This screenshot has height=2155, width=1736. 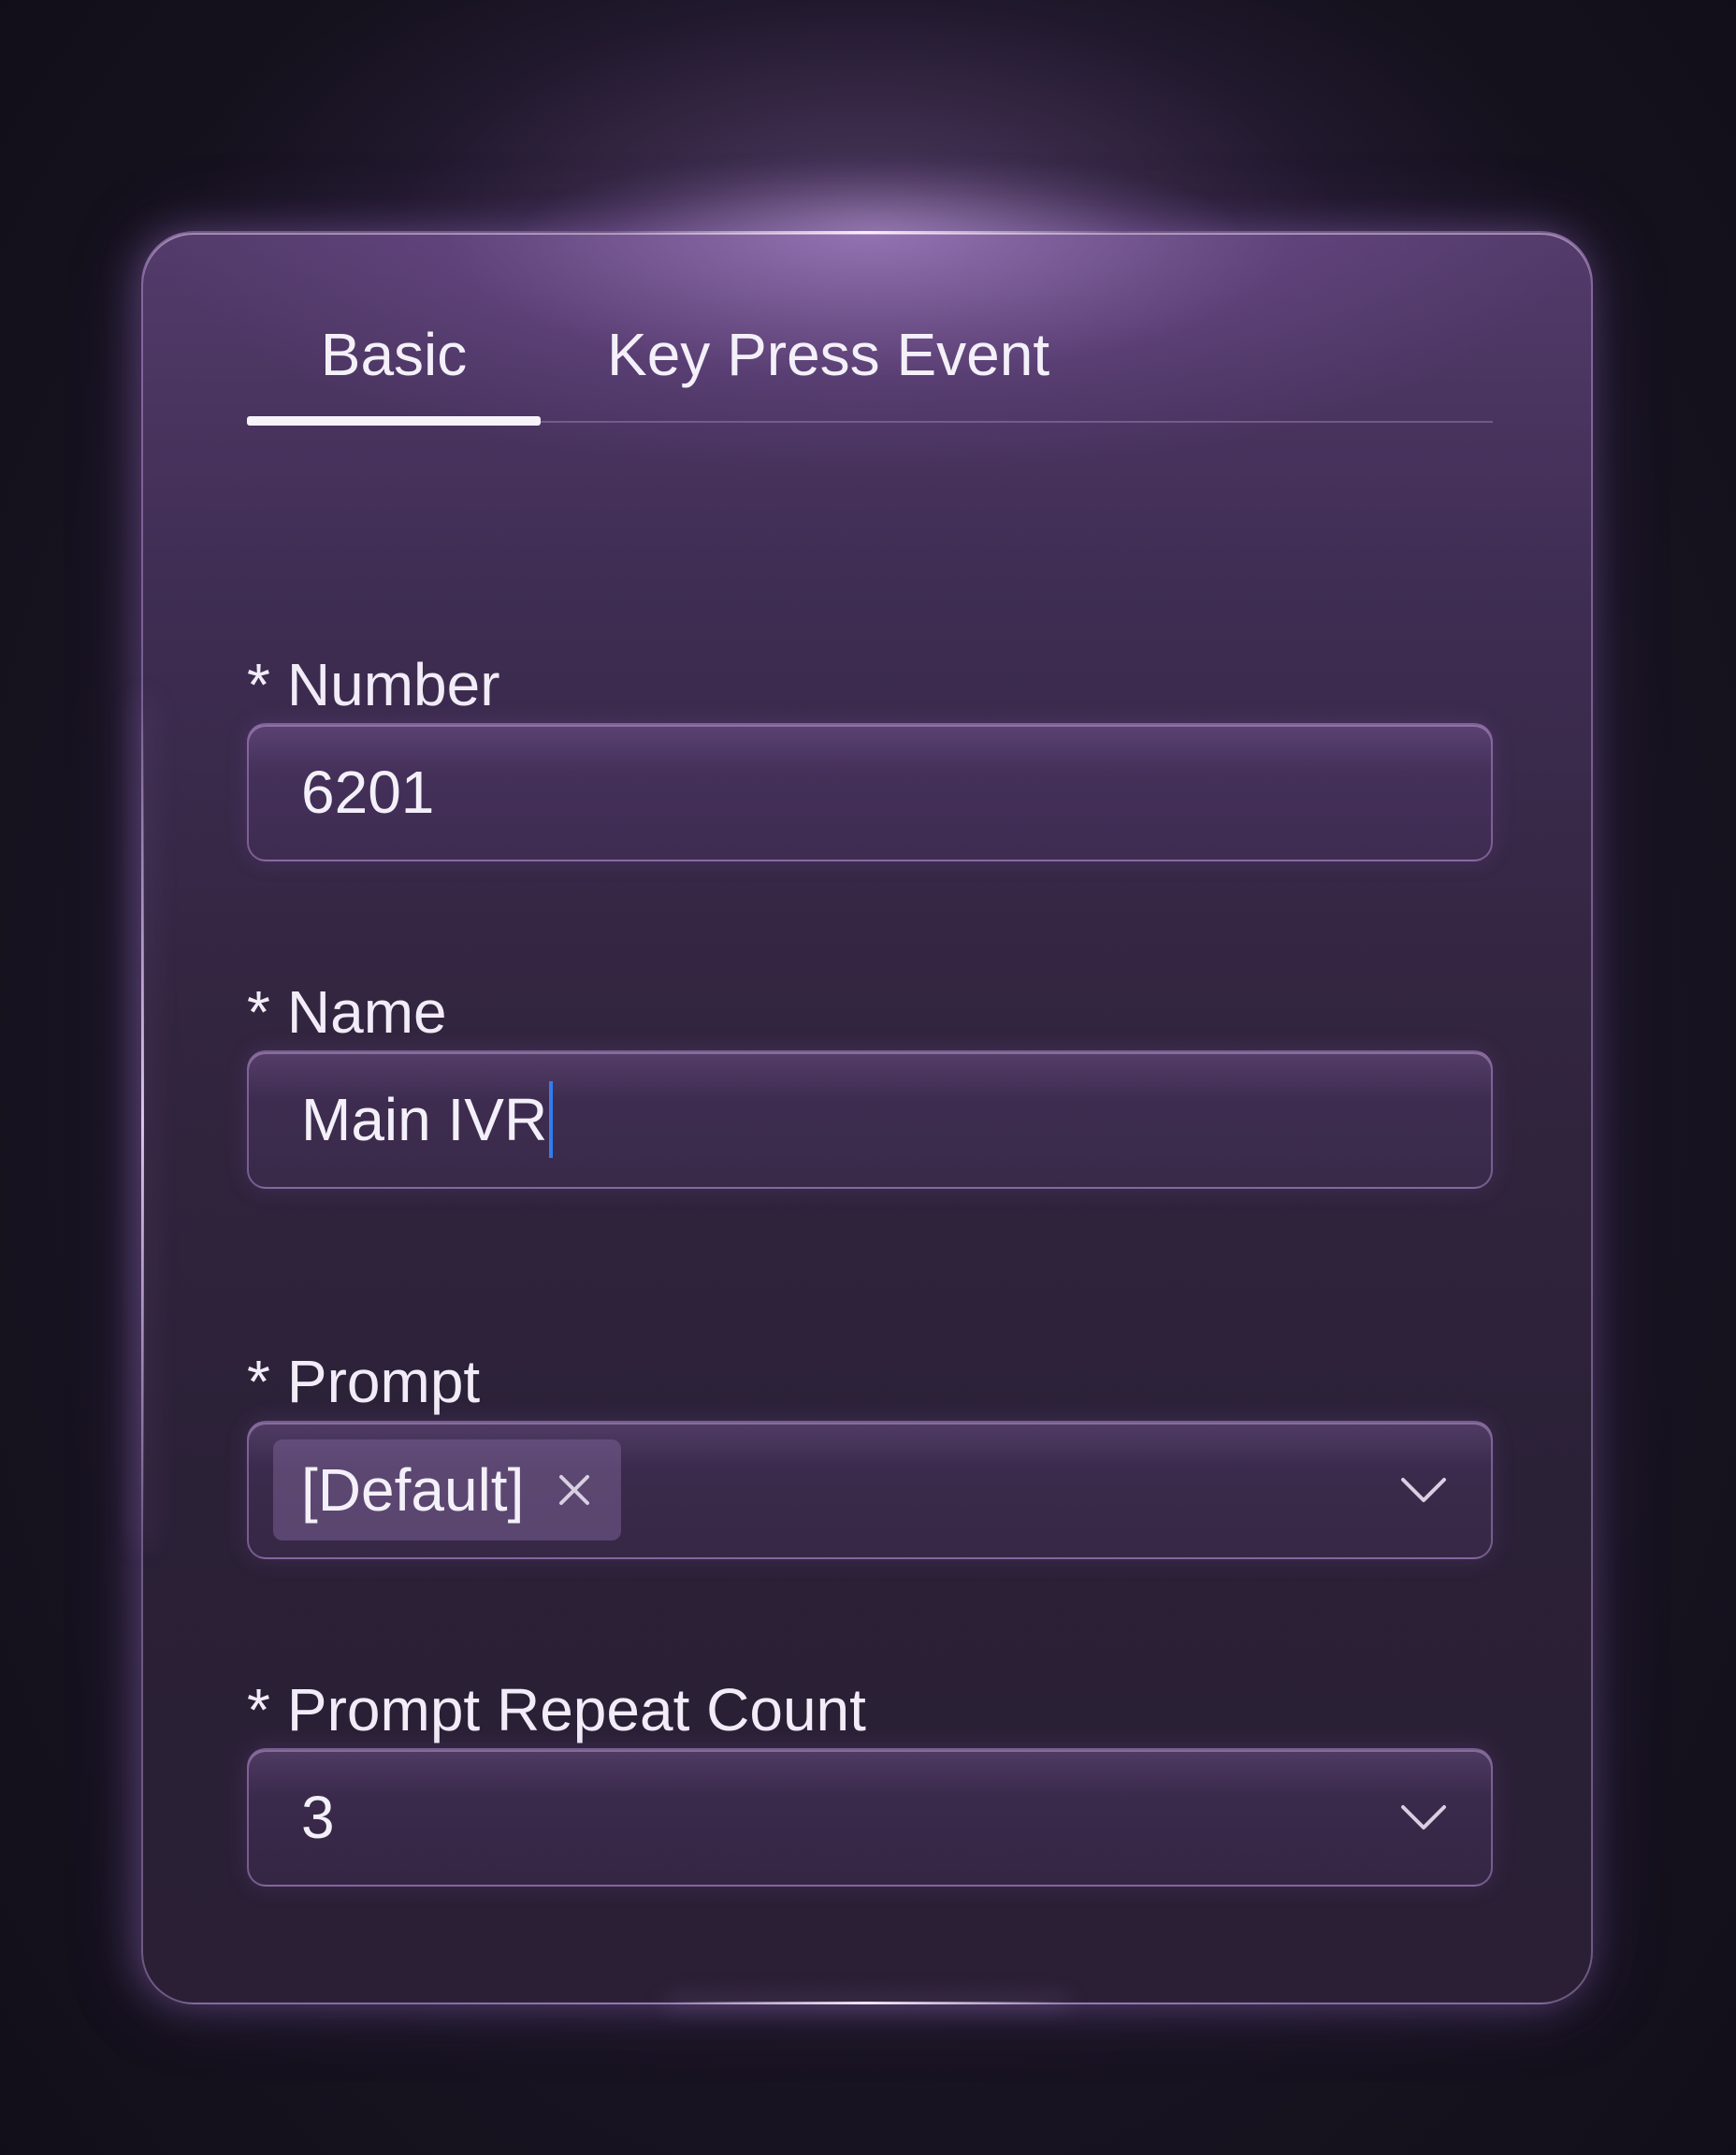 I want to click on text-caret, so click(x=551, y=1119).